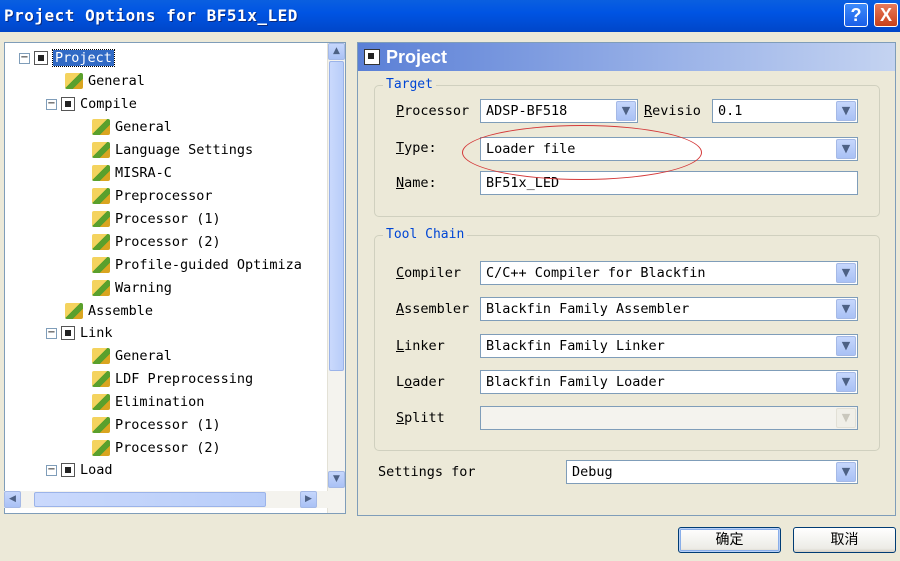 This screenshot has width=900, height=561. Describe the element at coordinates (164, 196) in the screenshot. I see `tree-item-label: Preprocessor` at that location.